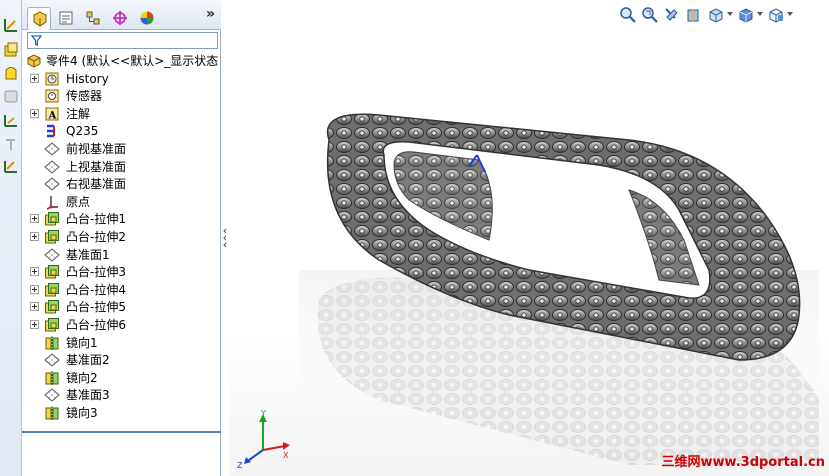  Describe the element at coordinates (121, 96) in the screenshot. I see `feature-tree-item: 传感器` at that location.